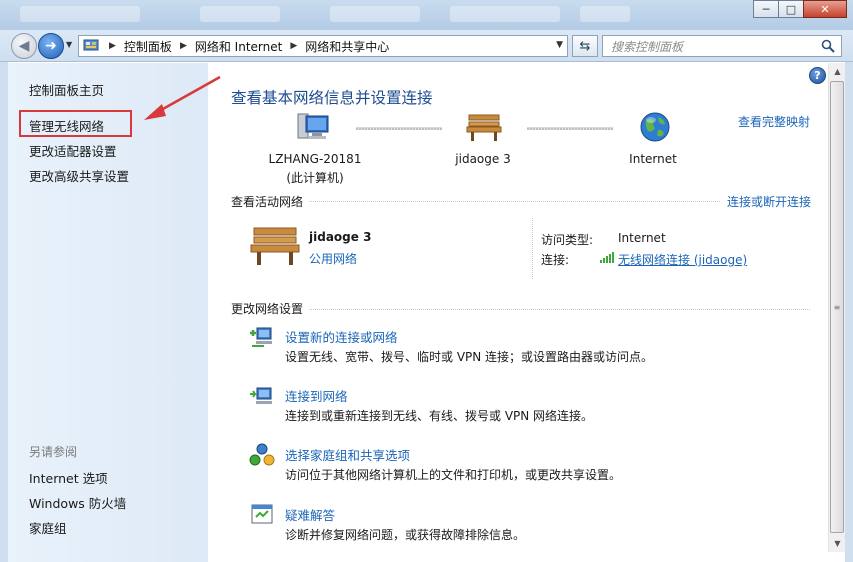 Image resolution: width=853 pixels, height=562 pixels. Describe the element at coordinates (825, 9) in the screenshot. I see `close-button: ✕` at that location.